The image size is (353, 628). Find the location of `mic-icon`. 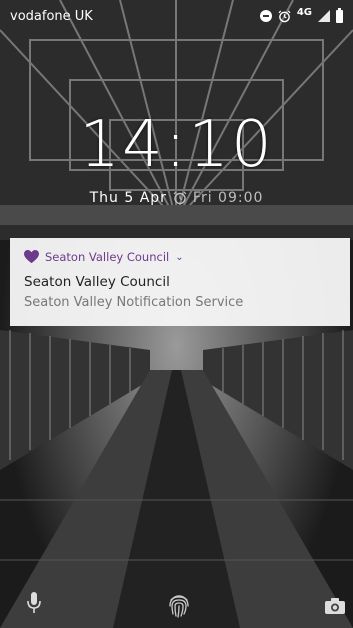

mic-icon is located at coordinates (34, 603).